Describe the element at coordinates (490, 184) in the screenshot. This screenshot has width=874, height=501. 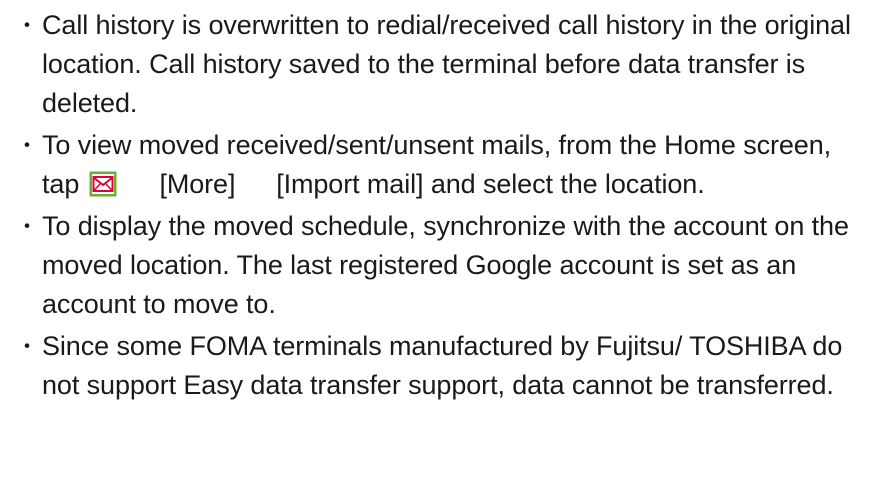
I see `menu-step-import-mail: [Import mail] and select the location.` at that location.